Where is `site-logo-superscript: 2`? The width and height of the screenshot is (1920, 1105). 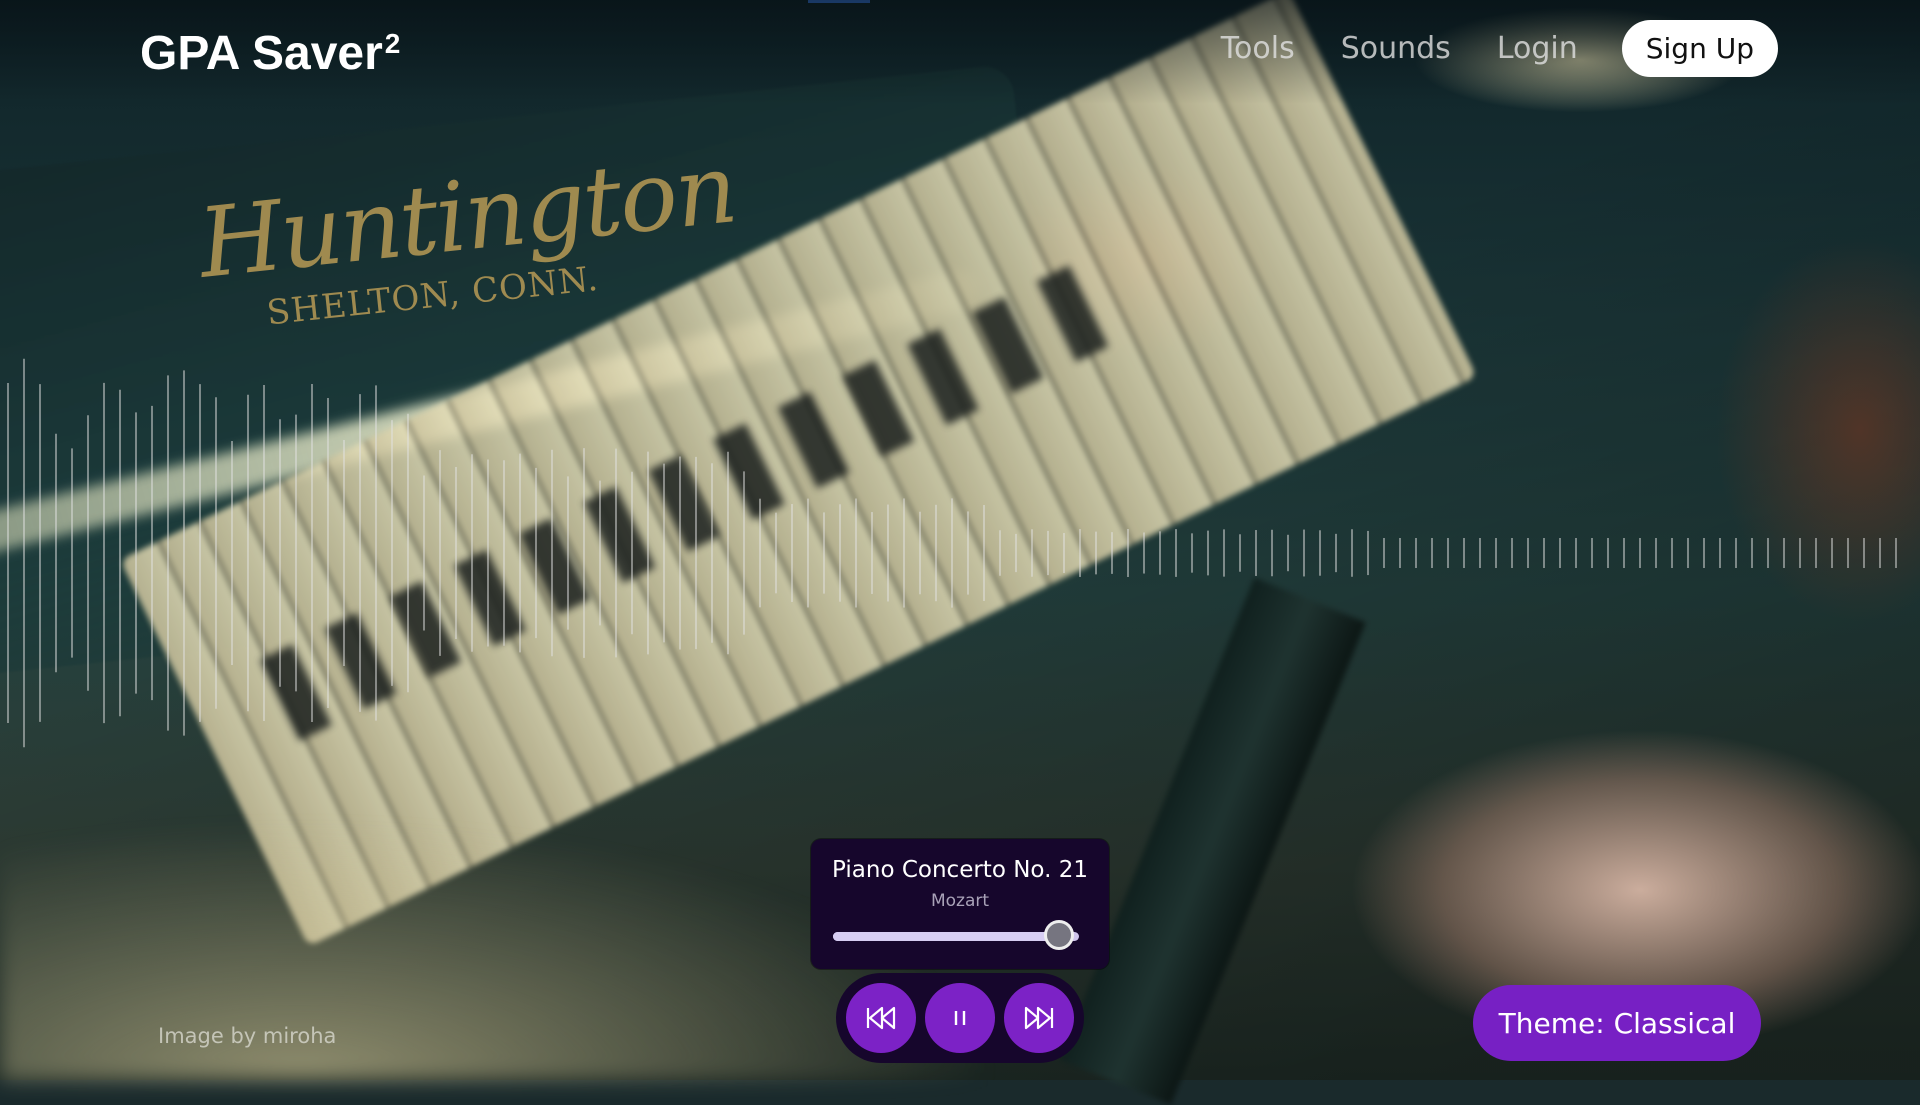
site-logo-superscript: 2 is located at coordinates (392, 43).